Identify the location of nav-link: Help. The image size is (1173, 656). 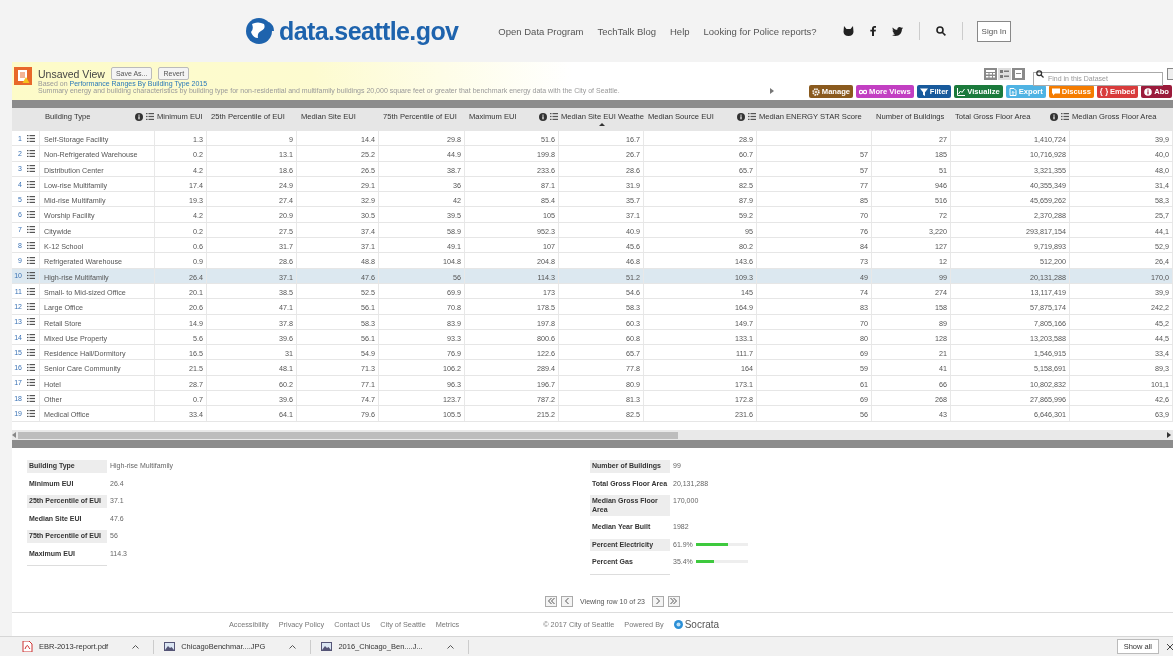
(680, 31).